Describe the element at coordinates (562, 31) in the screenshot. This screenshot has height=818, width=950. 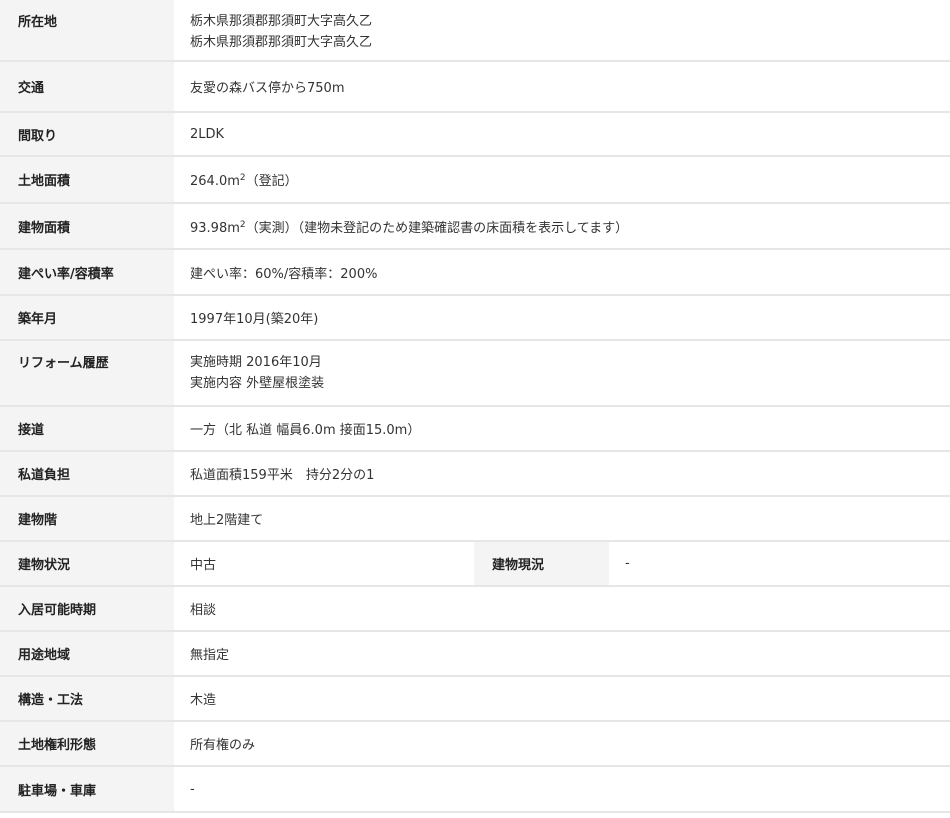
I see `value-location: 栃木県那須郡那須町大字高久乙 栃木県那須郡那須町大字高久乙` at that location.